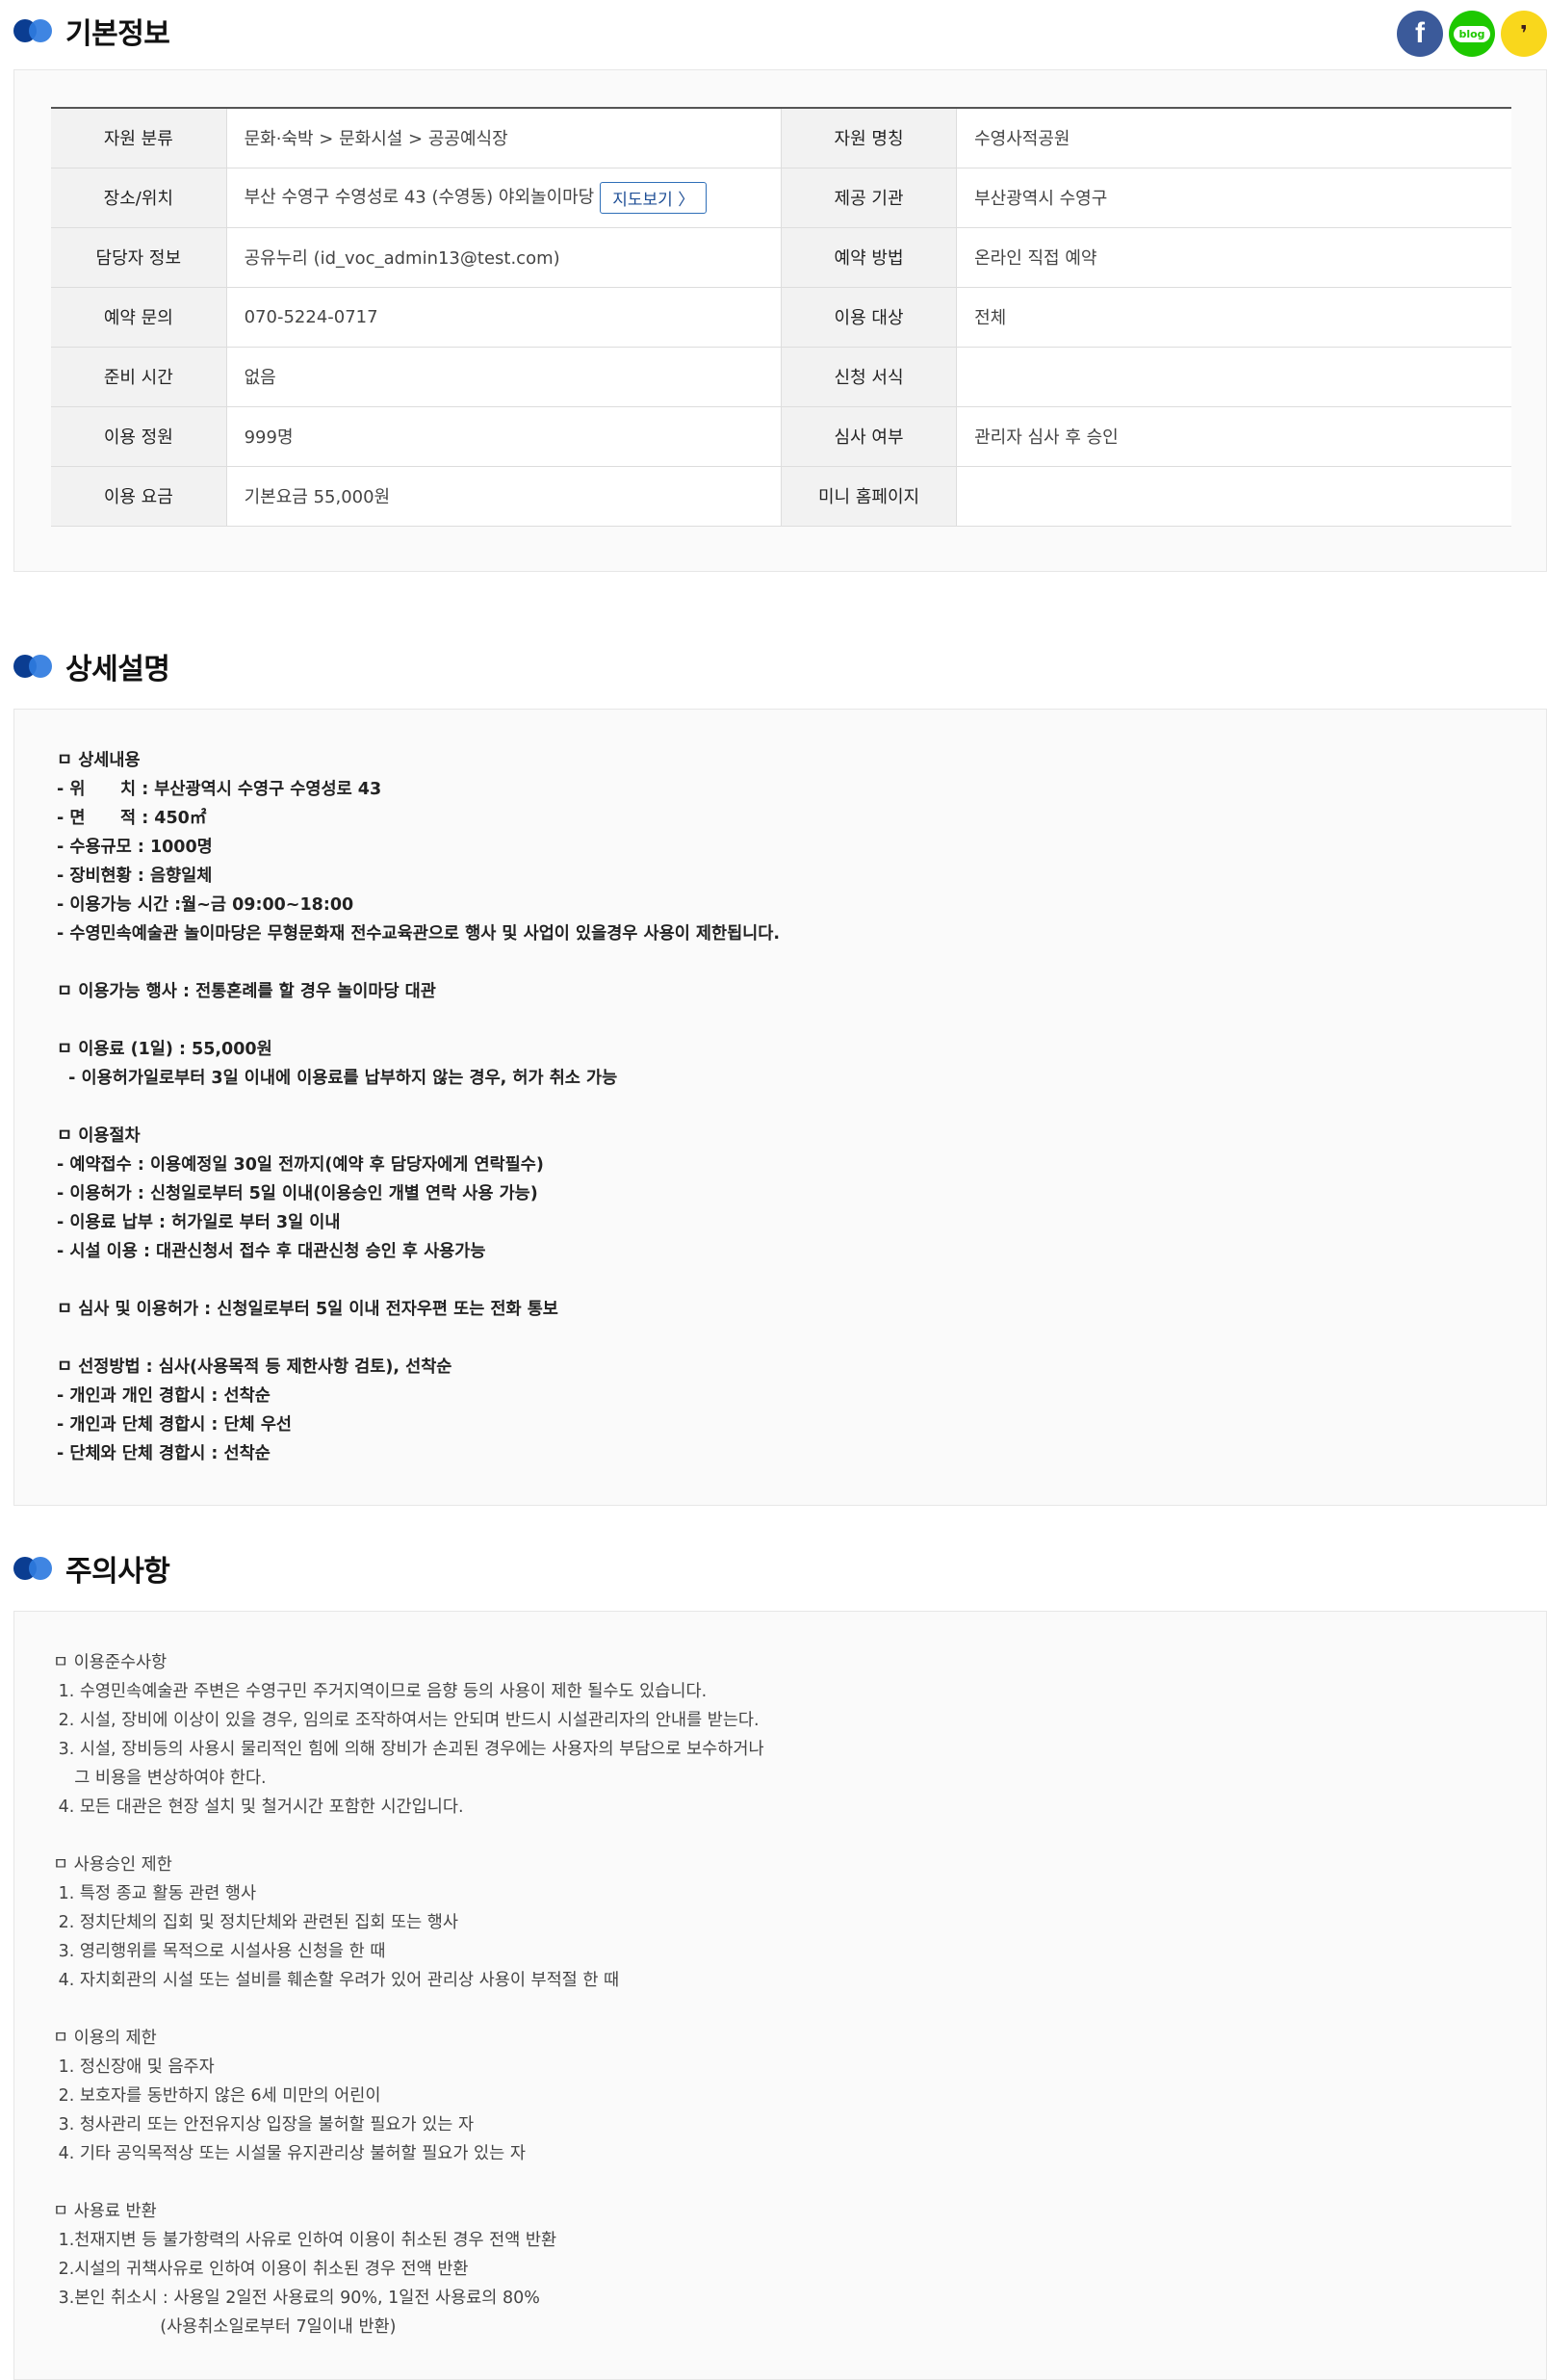 The height and width of the screenshot is (2380, 1547). Describe the element at coordinates (504, 377) in the screenshot. I see `info-value: 없음` at that location.